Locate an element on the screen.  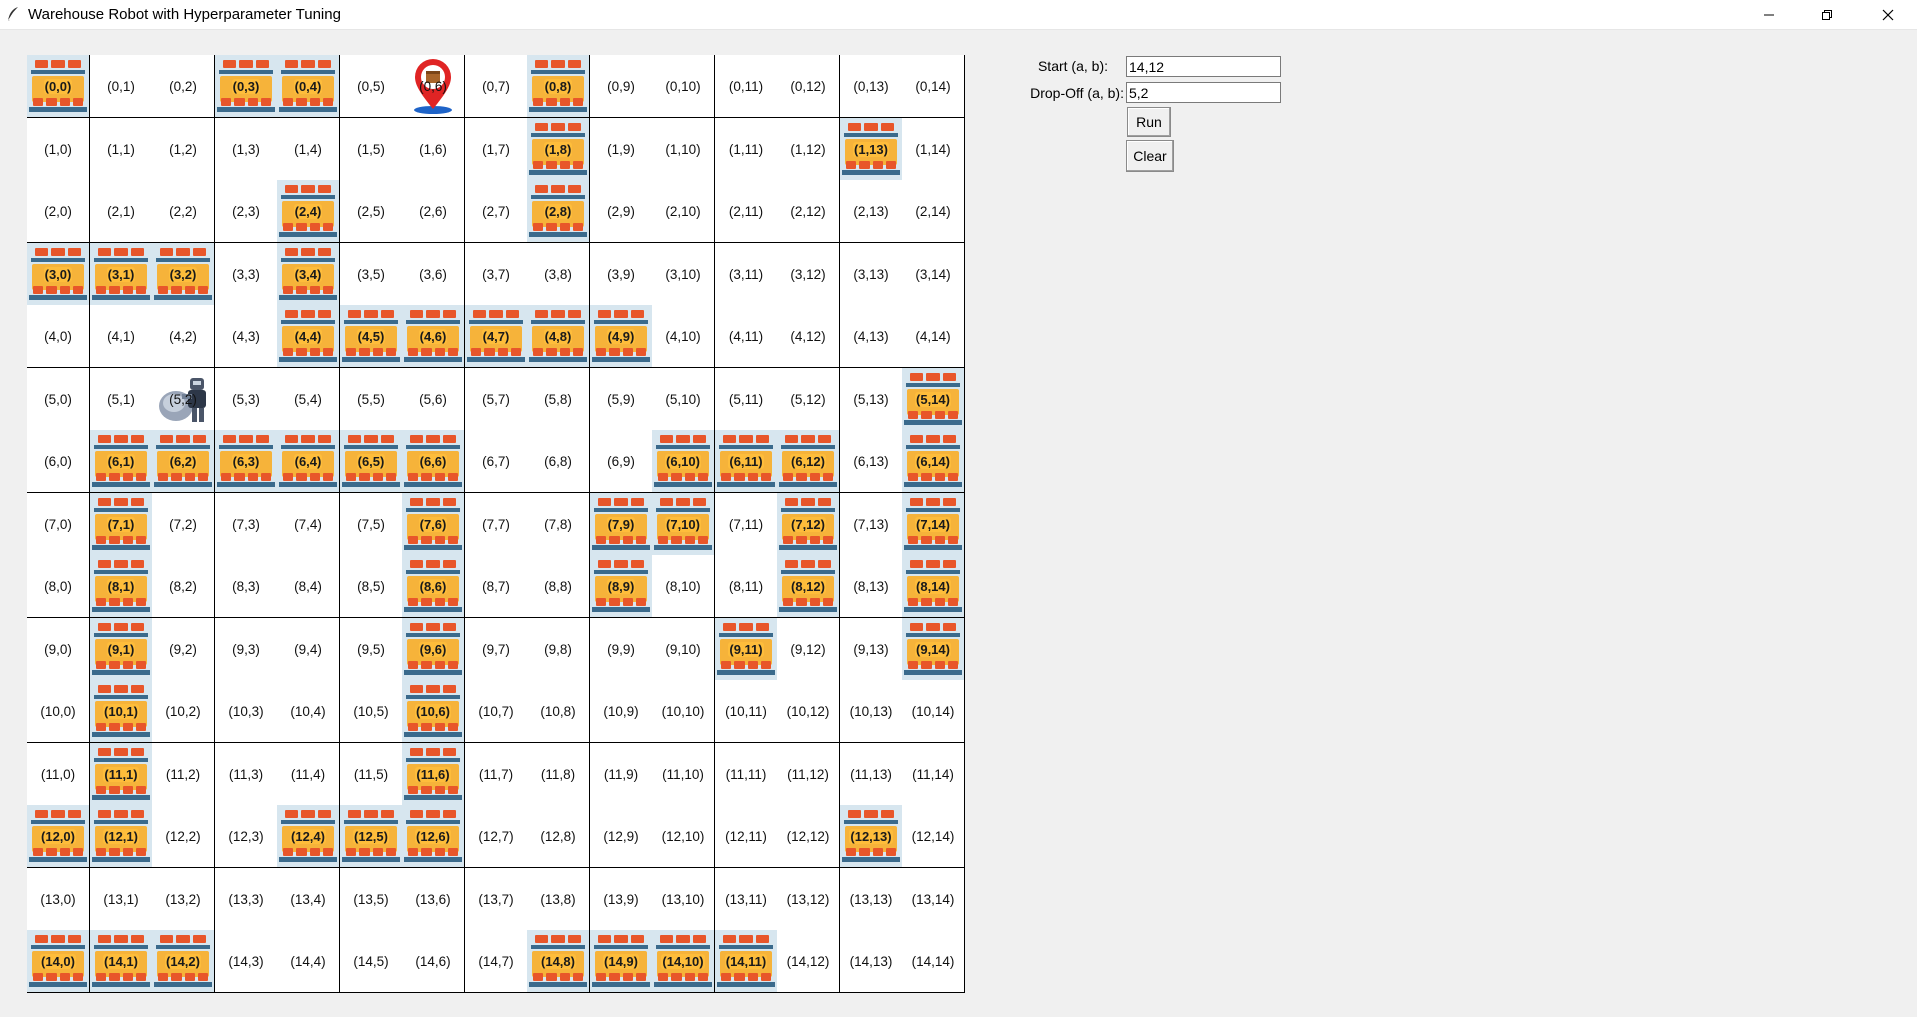
grid-cell: (7,7) is located at coordinates (496, 524).